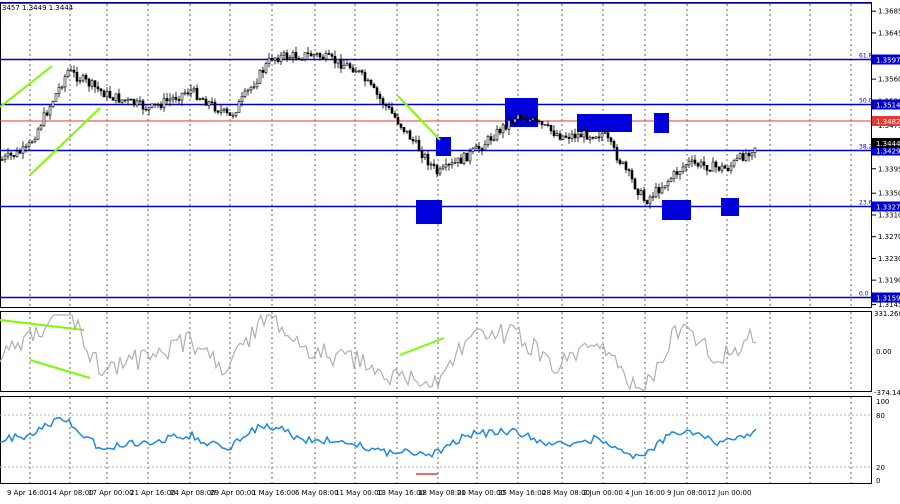 The width and height of the screenshot is (900, 504). What do you see at coordinates (889, 259) in the screenshot?
I see `price-tick-label: 1.3230` at bounding box center [889, 259].